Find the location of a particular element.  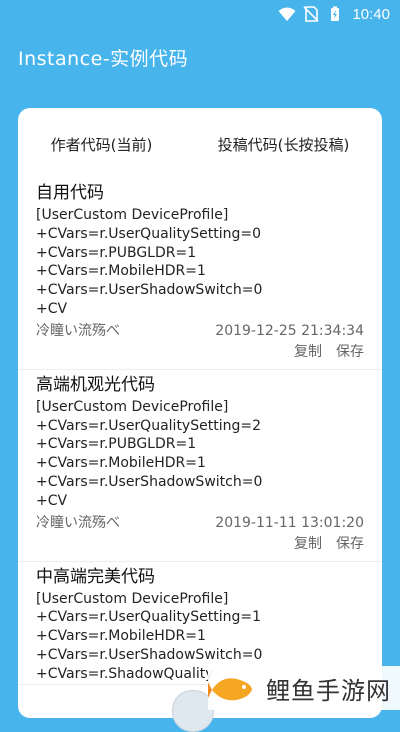

no-sim-icon is located at coordinates (311, 14).